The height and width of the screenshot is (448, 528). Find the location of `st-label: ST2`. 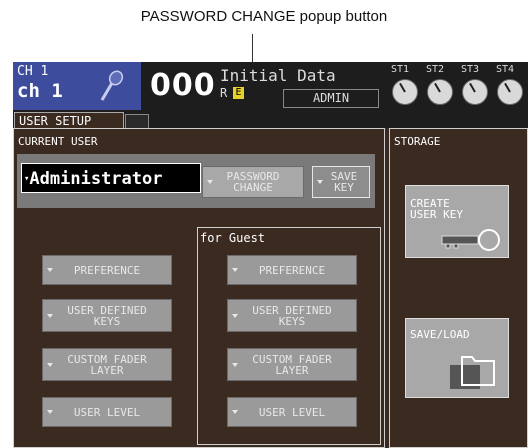

st-label: ST2 is located at coordinates (435, 69).